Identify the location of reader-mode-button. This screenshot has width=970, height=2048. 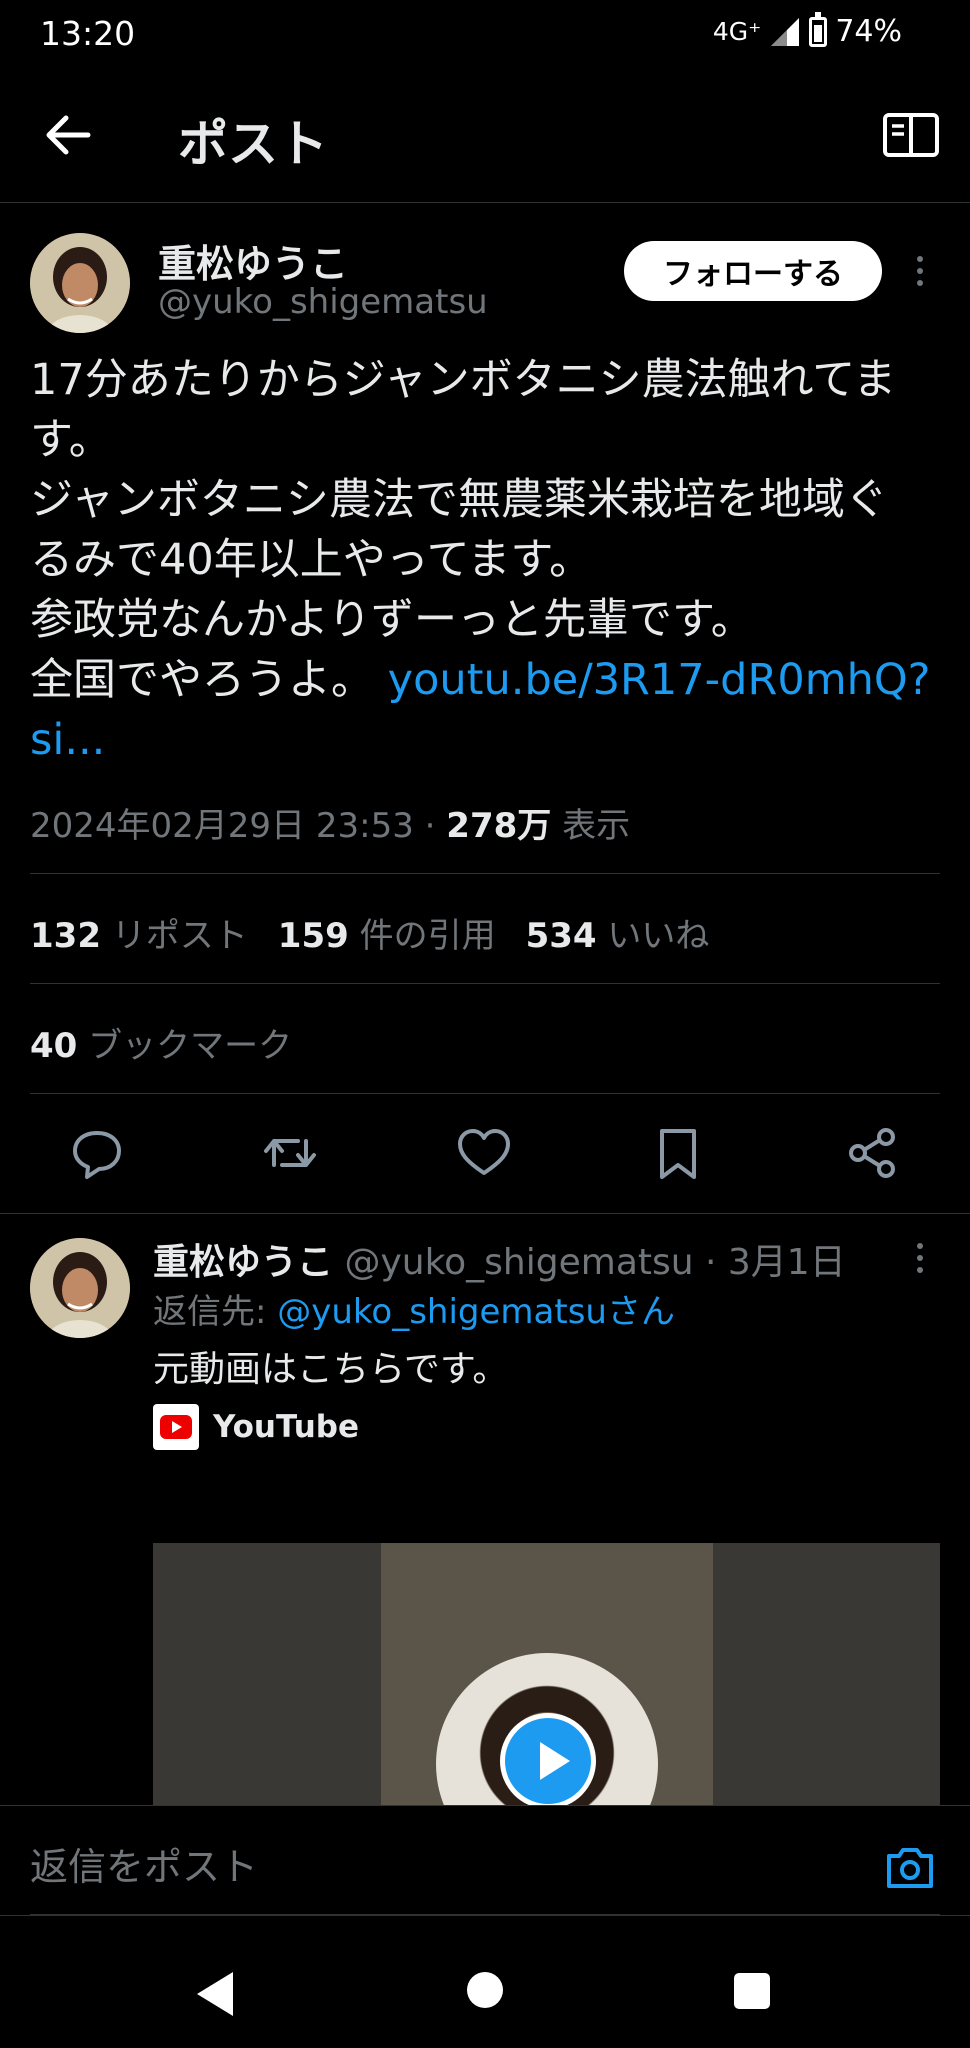
(911, 135).